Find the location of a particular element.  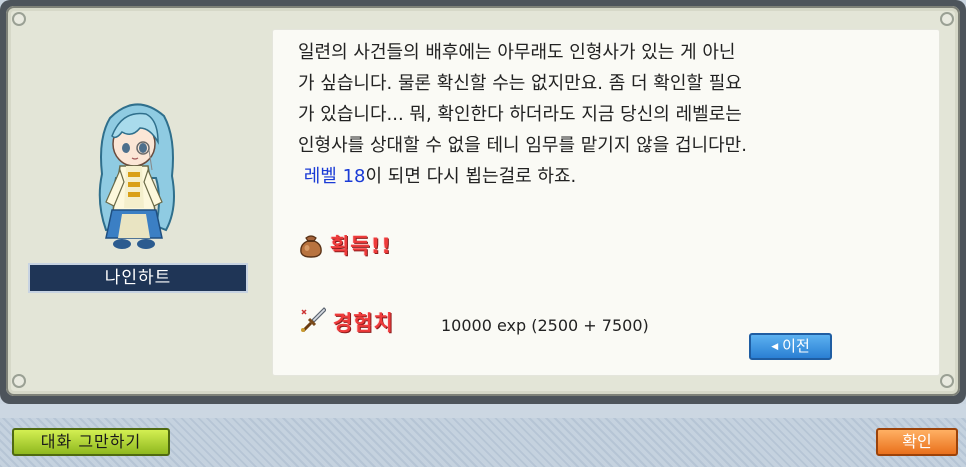

dialog-line: 인형사를 상대할 수 없을 테니 임무를 맡기지 않을 겁니다만. is located at coordinates (522, 145).